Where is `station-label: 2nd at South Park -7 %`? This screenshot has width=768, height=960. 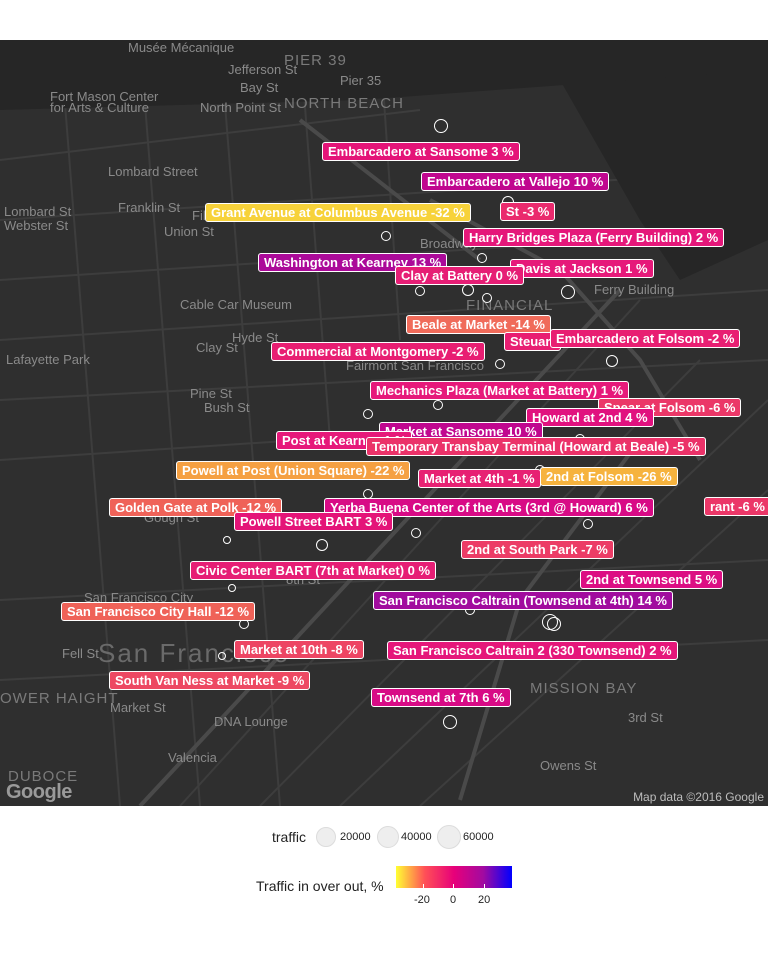 station-label: 2nd at South Park -7 % is located at coordinates (537, 549).